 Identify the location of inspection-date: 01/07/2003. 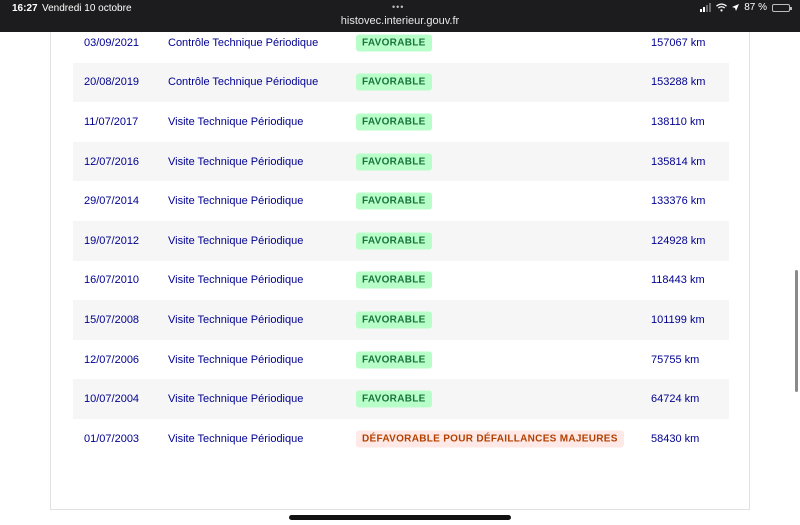
(112, 438).